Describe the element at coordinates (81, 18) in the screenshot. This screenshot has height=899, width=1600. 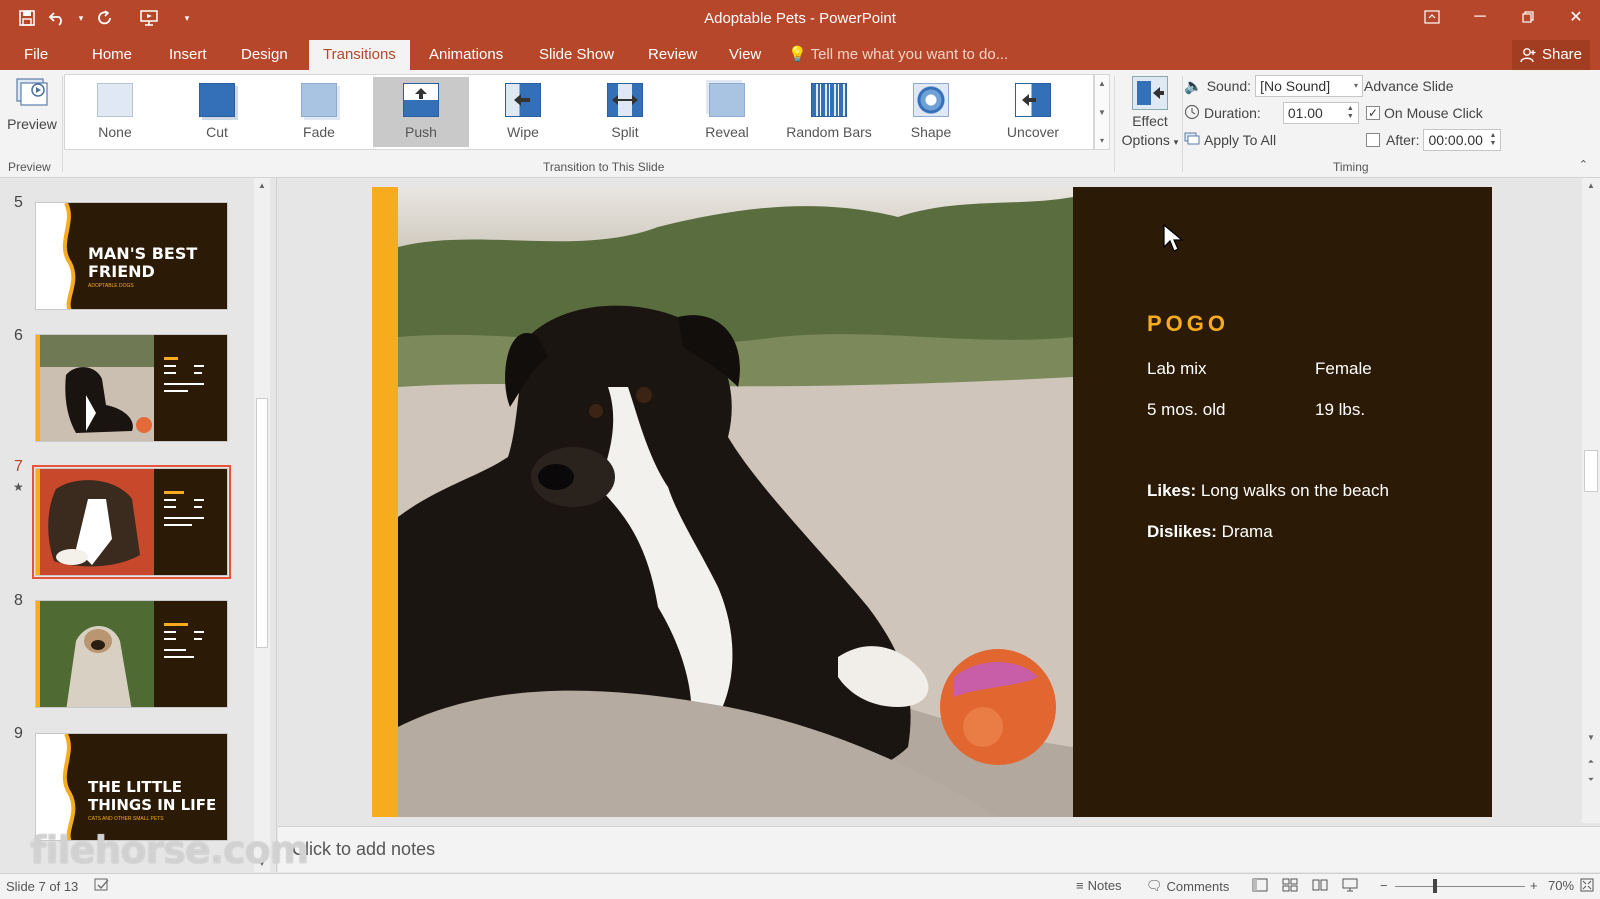
I see `undo-dropdown-icon: ▾` at that location.